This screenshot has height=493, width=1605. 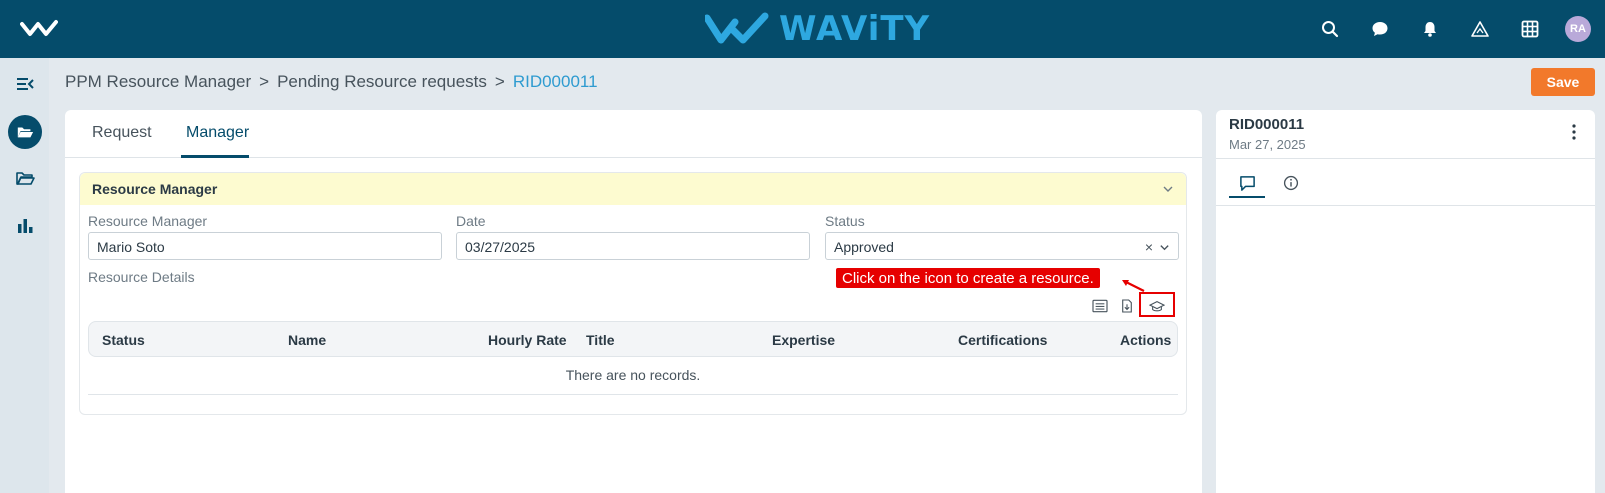 What do you see at coordinates (24, 275) in the screenshot?
I see `left-rail` at bounding box center [24, 275].